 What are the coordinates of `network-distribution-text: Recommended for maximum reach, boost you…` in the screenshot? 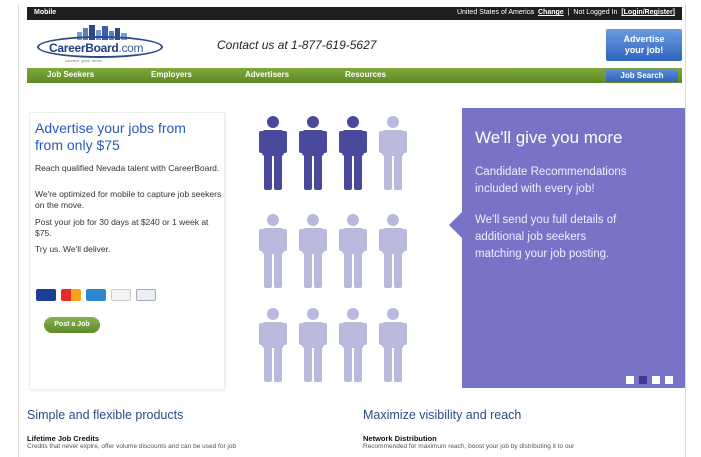 It's located at (469, 446).